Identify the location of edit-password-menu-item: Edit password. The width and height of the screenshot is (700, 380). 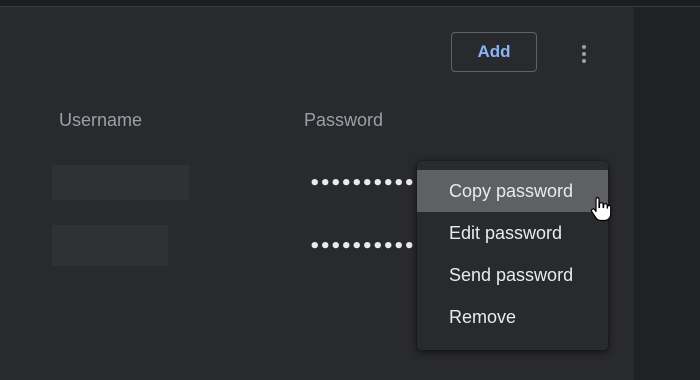
(512, 233).